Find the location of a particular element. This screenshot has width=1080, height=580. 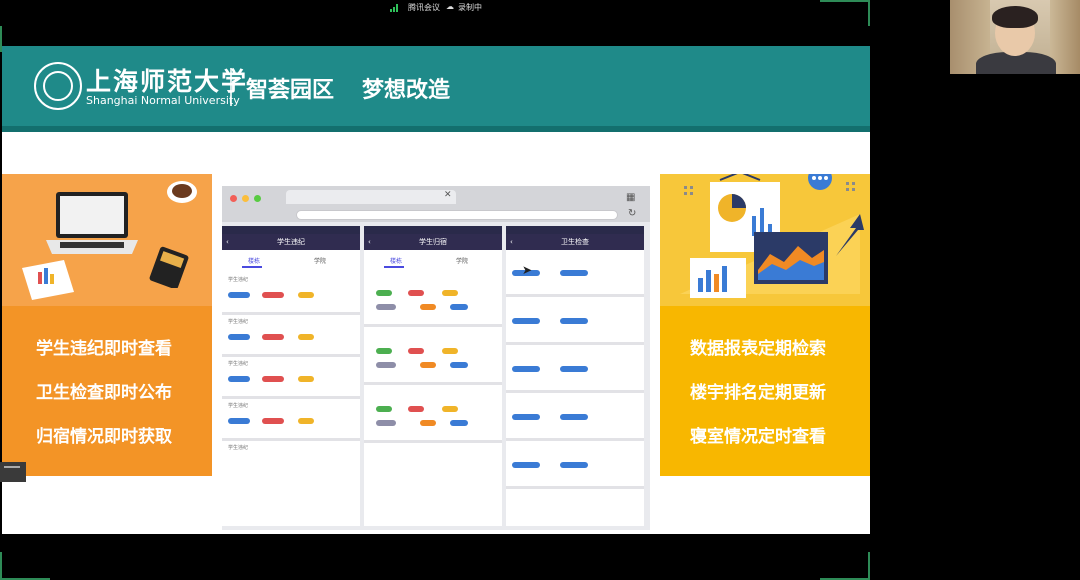

laptop-icon is located at coordinates (92, 223).